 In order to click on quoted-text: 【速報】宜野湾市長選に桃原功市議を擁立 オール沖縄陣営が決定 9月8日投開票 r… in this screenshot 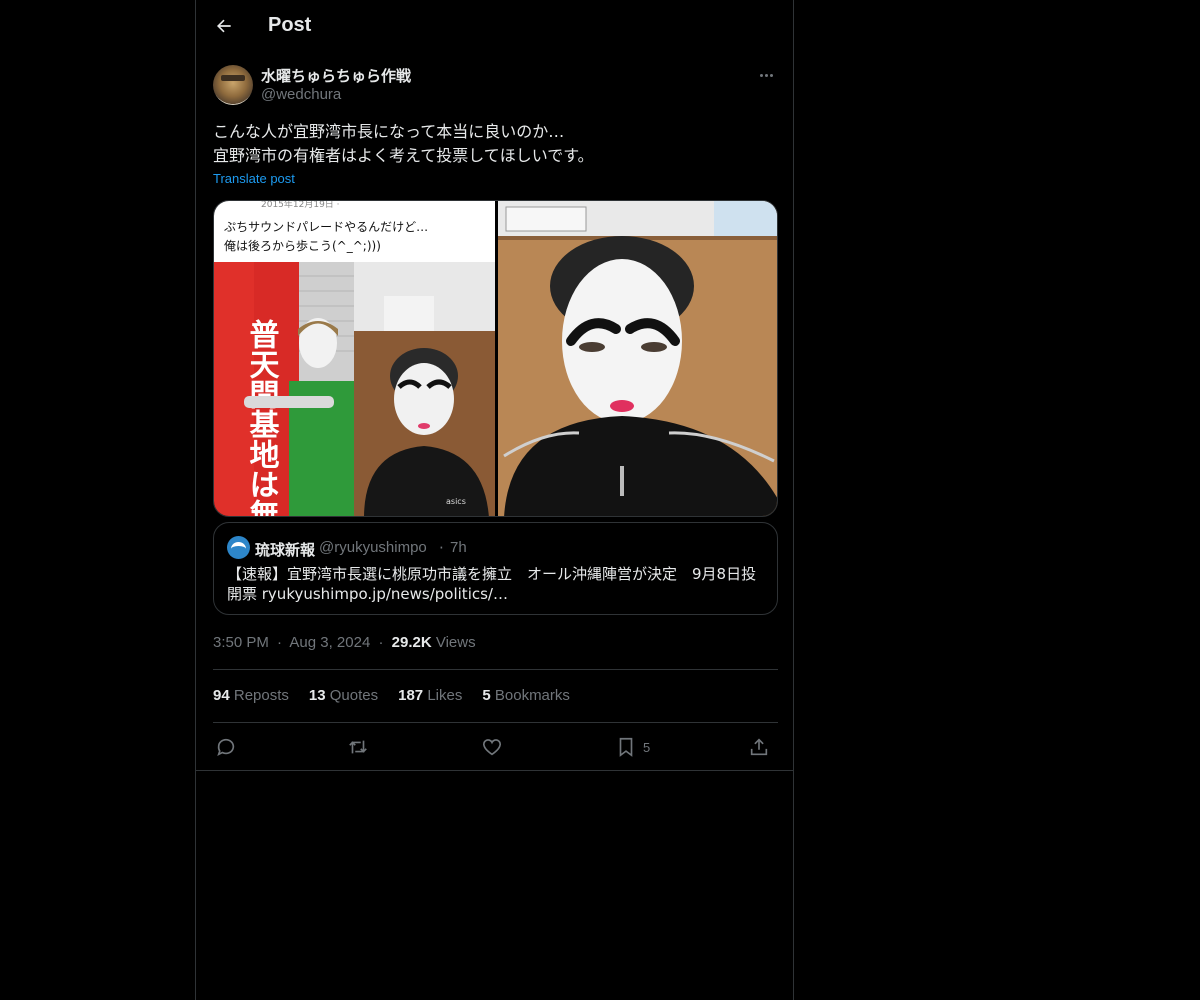, I will do `click(492, 584)`.